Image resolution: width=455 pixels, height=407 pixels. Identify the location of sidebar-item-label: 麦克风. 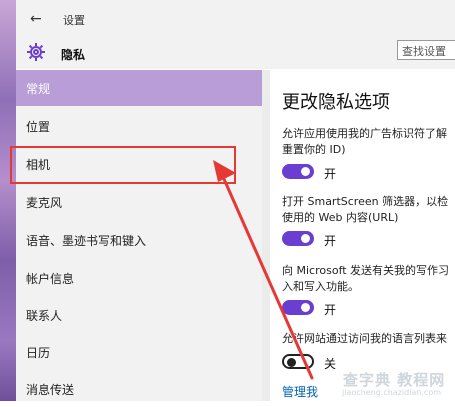
(44, 203).